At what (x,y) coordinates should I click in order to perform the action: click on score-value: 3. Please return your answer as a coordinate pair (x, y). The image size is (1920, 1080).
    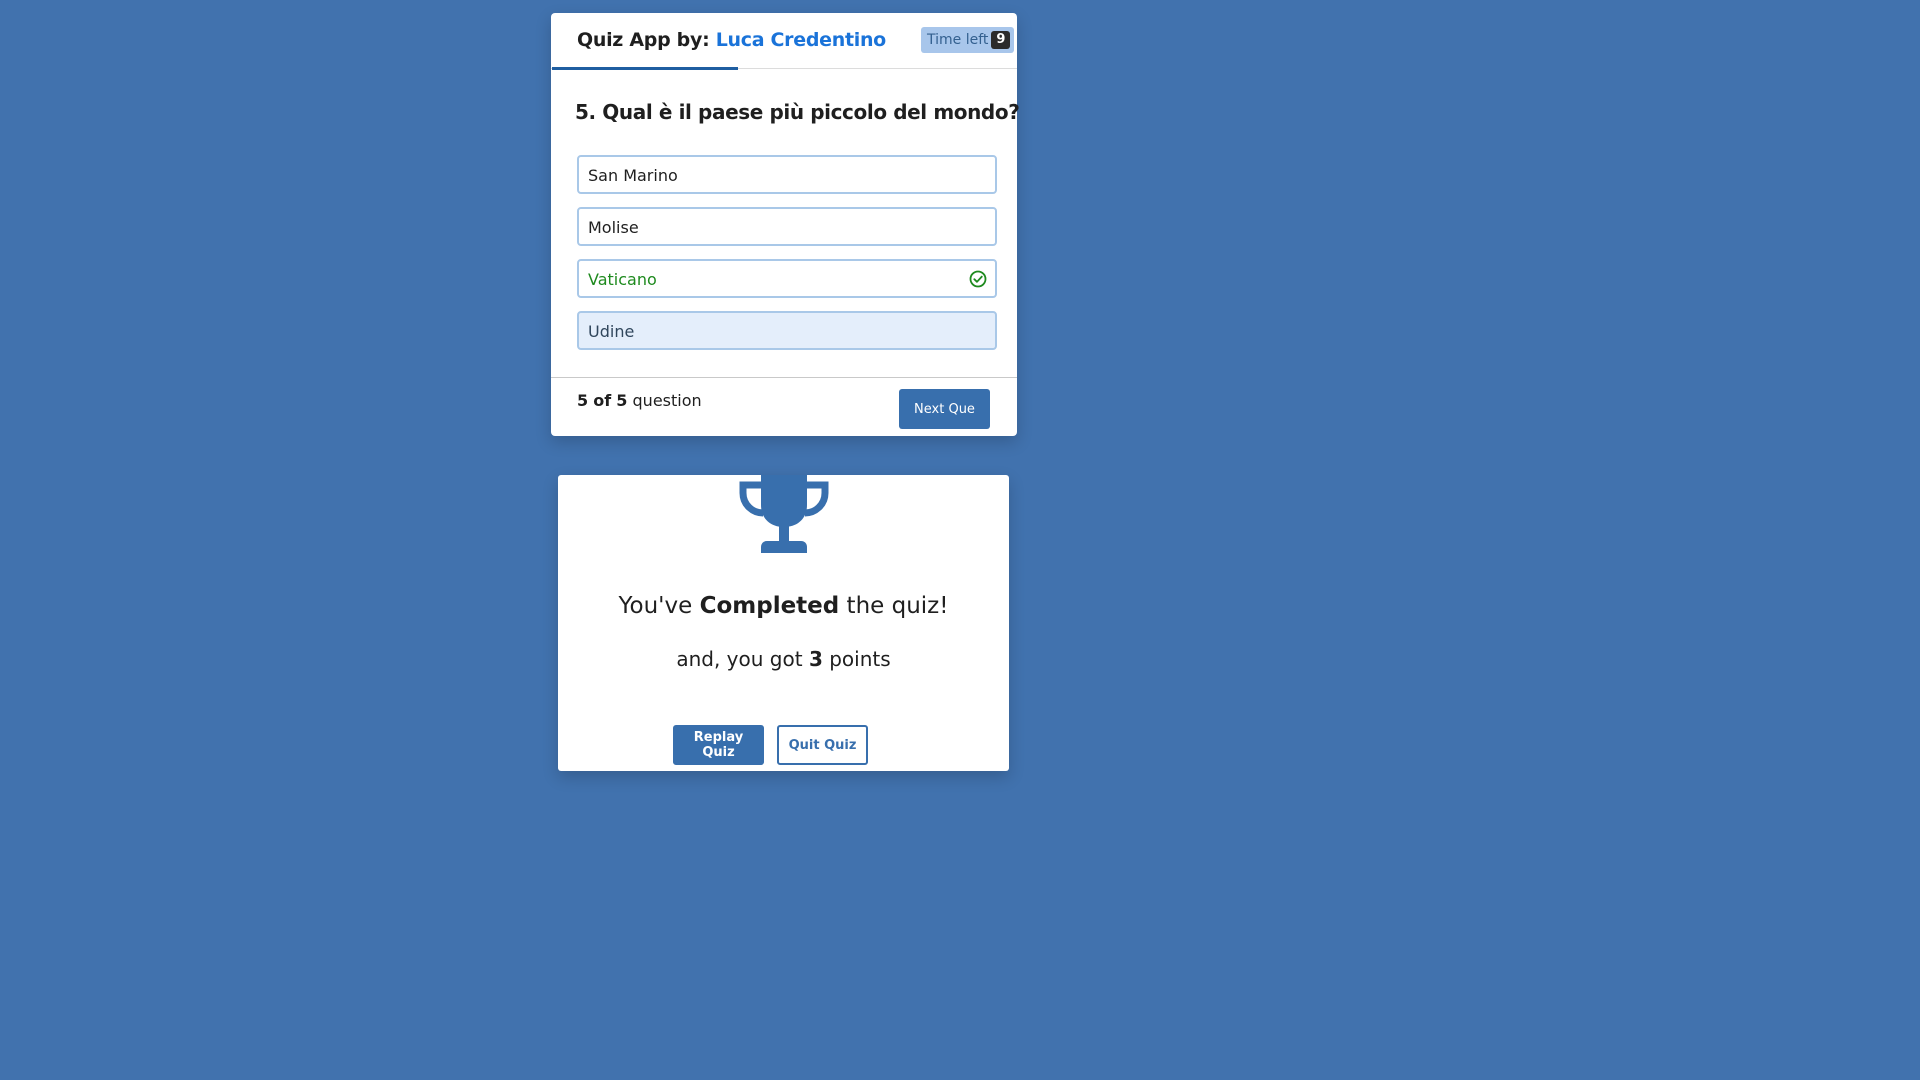
    Looking at the image, I should click on (815, 659).